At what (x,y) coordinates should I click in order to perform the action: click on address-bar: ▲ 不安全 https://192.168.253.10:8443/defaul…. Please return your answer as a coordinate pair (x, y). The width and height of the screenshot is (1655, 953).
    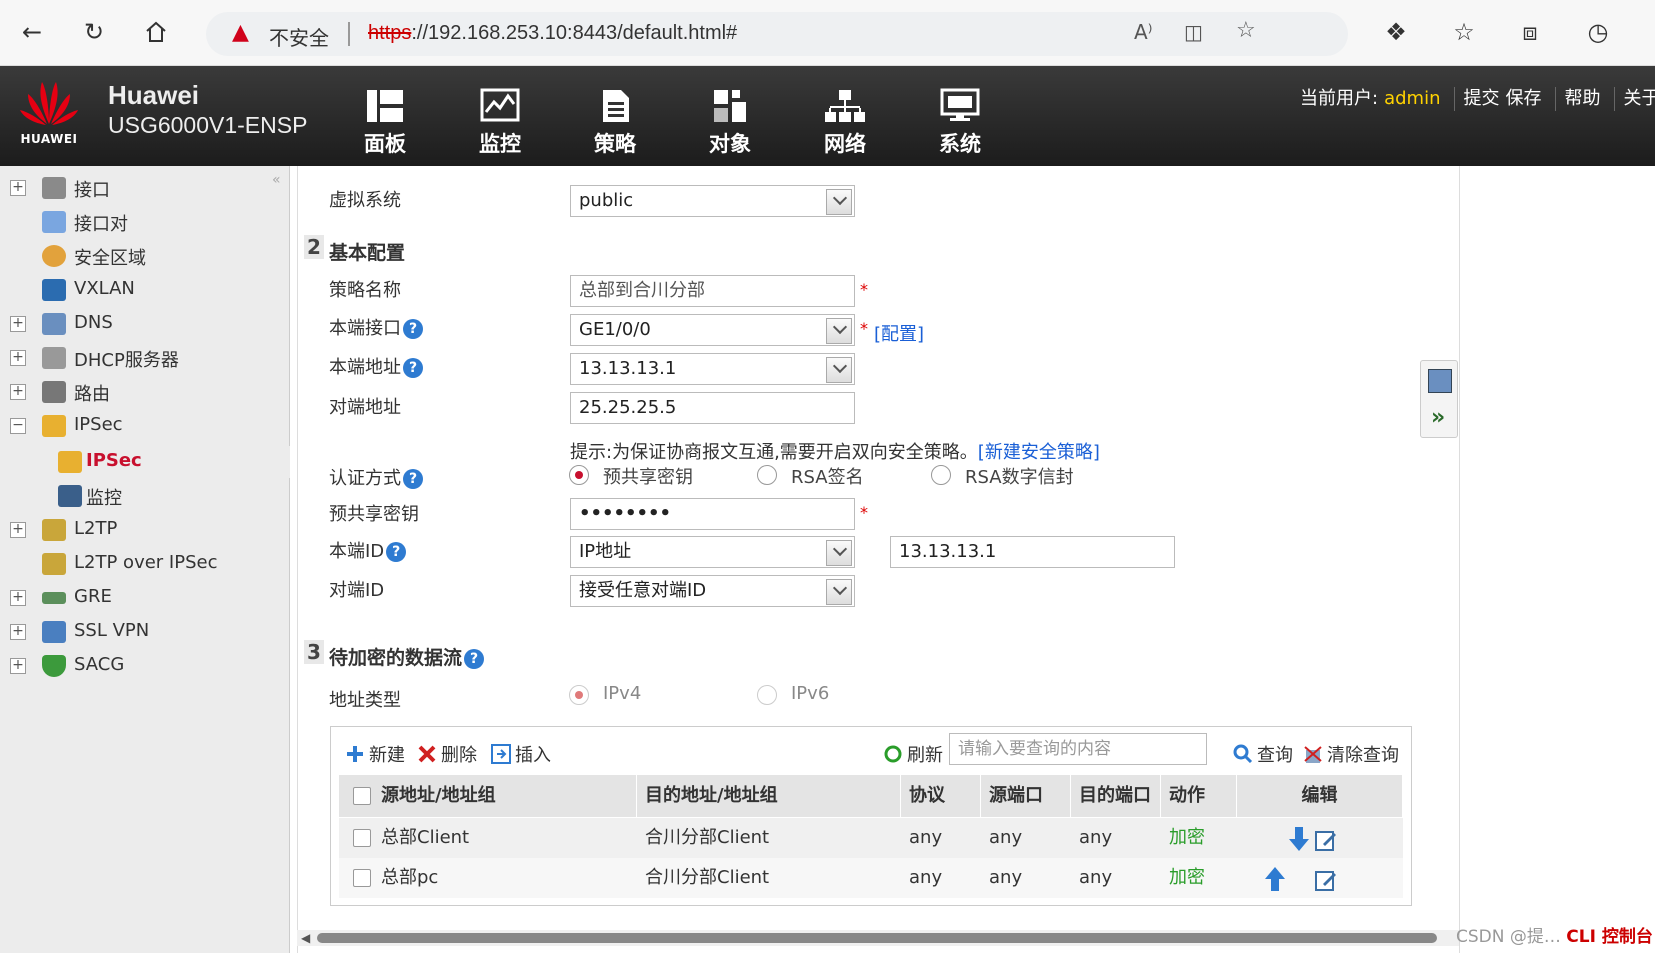
    Looking at the image, I should click on (777, 34).